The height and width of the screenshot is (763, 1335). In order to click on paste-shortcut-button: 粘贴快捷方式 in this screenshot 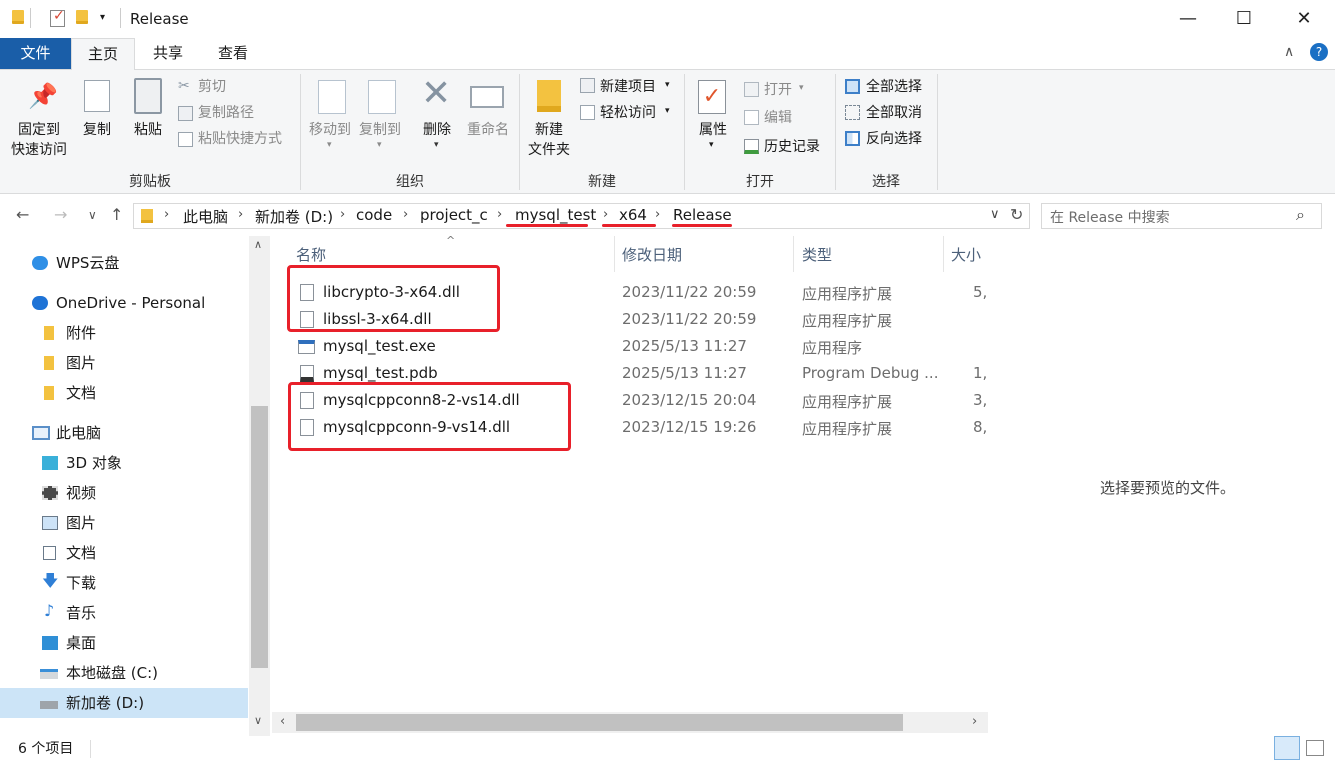, I will do `click(240, 139)`.